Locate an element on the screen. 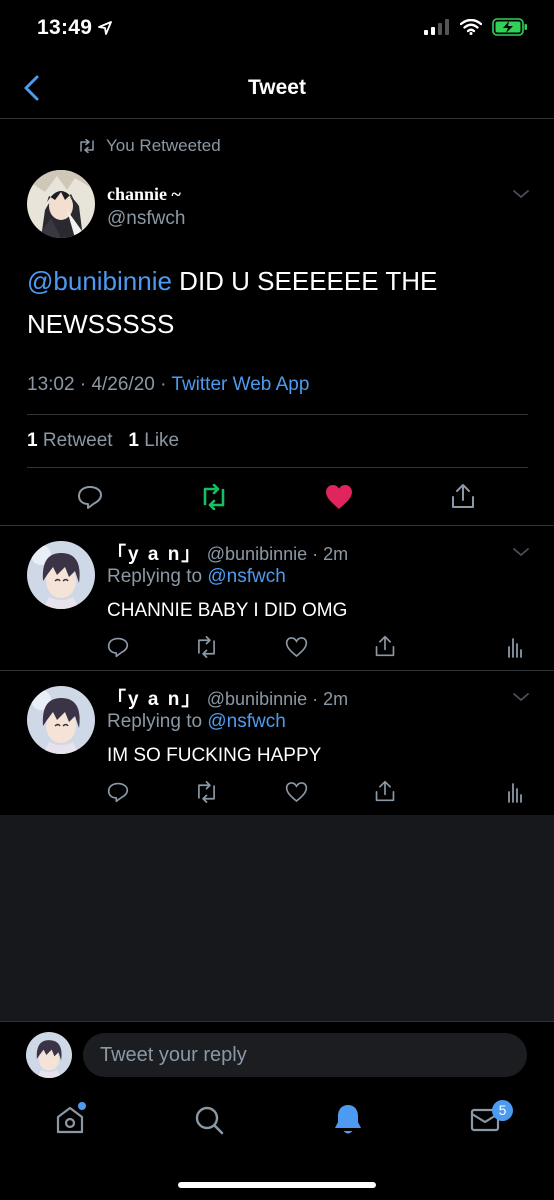 The width and height of the screenshot is (554, 1200). retweet-count: 1 is located at coordinates (32, 440).